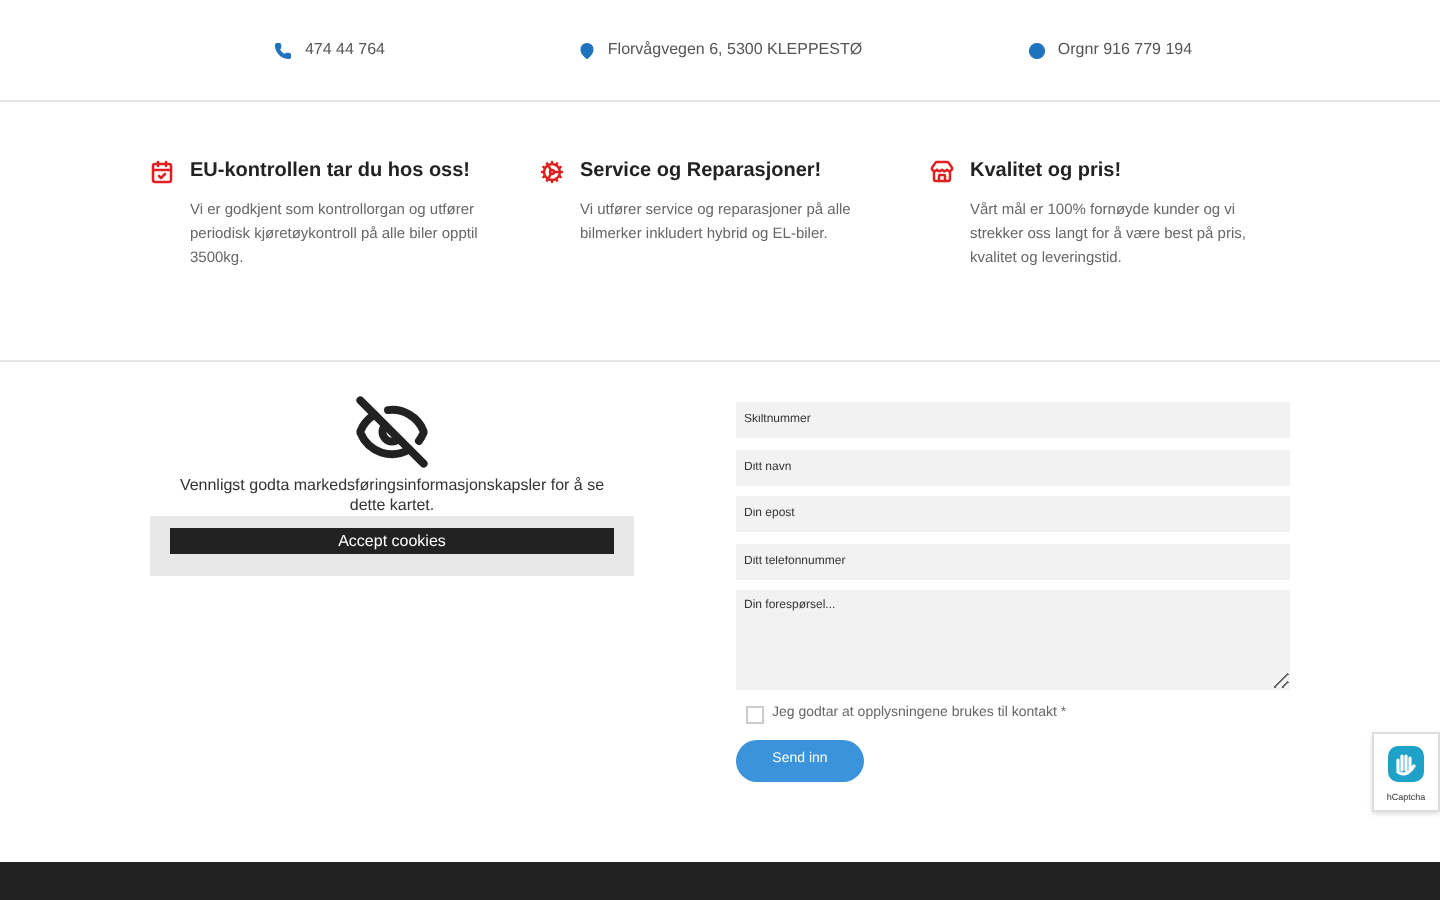  I want to click on hand-icon, so click(1406, 764).